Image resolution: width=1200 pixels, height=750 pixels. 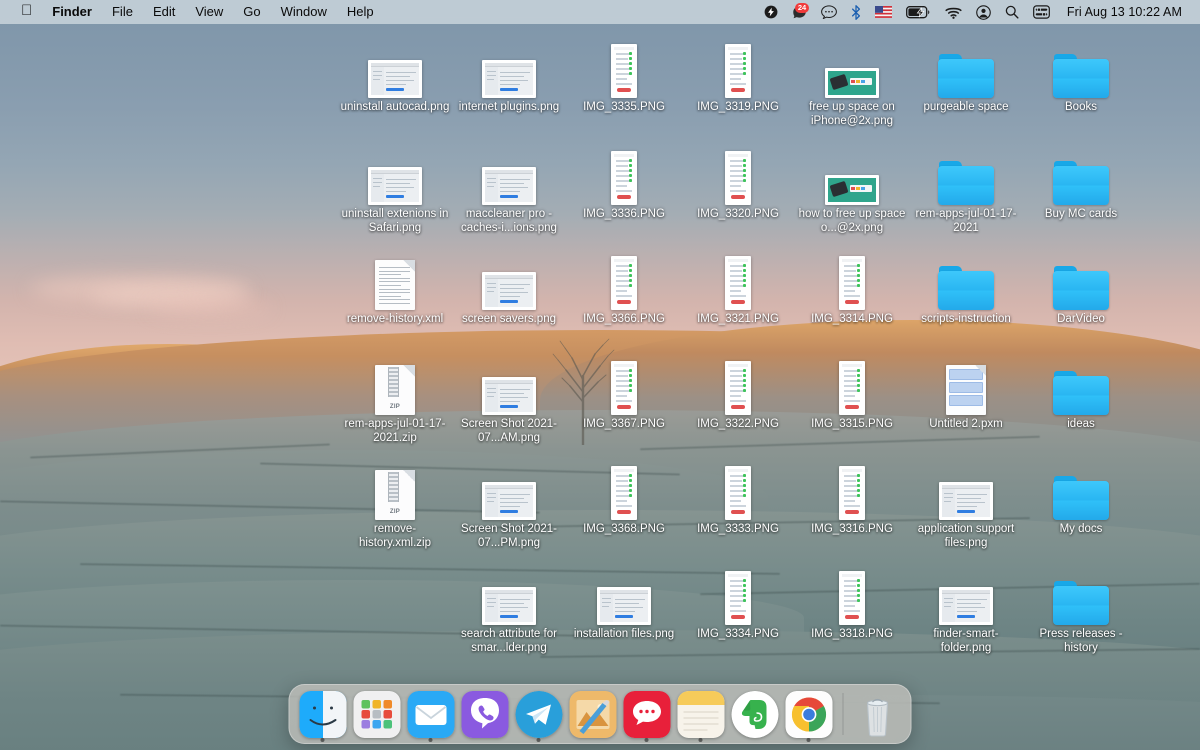 I want to click on spotlight-search-icon, so click(x=1012, y=12).